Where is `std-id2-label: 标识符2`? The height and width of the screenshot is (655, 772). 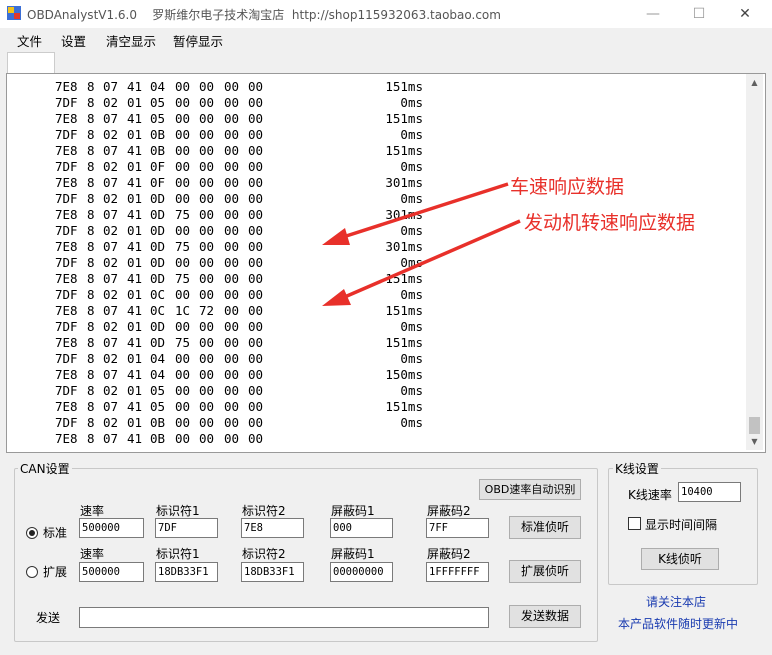
std-id2-label: 标识符2 is located at coordinates (264, 511).